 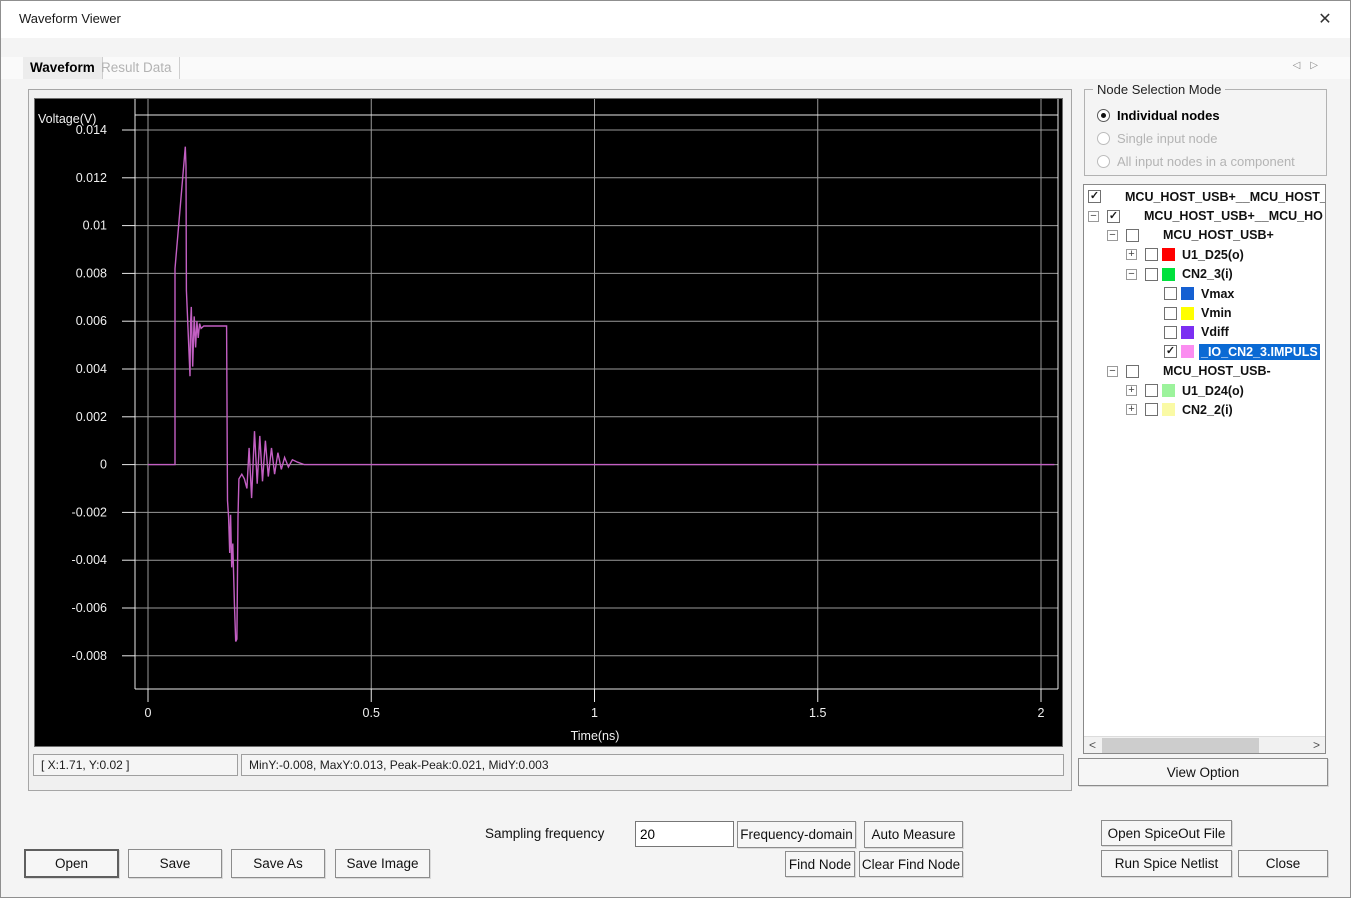 What do you see at coordinates (148, 713) in the screenshot?
I see `x-tick-label: 0` at bounding box center [148, 713].